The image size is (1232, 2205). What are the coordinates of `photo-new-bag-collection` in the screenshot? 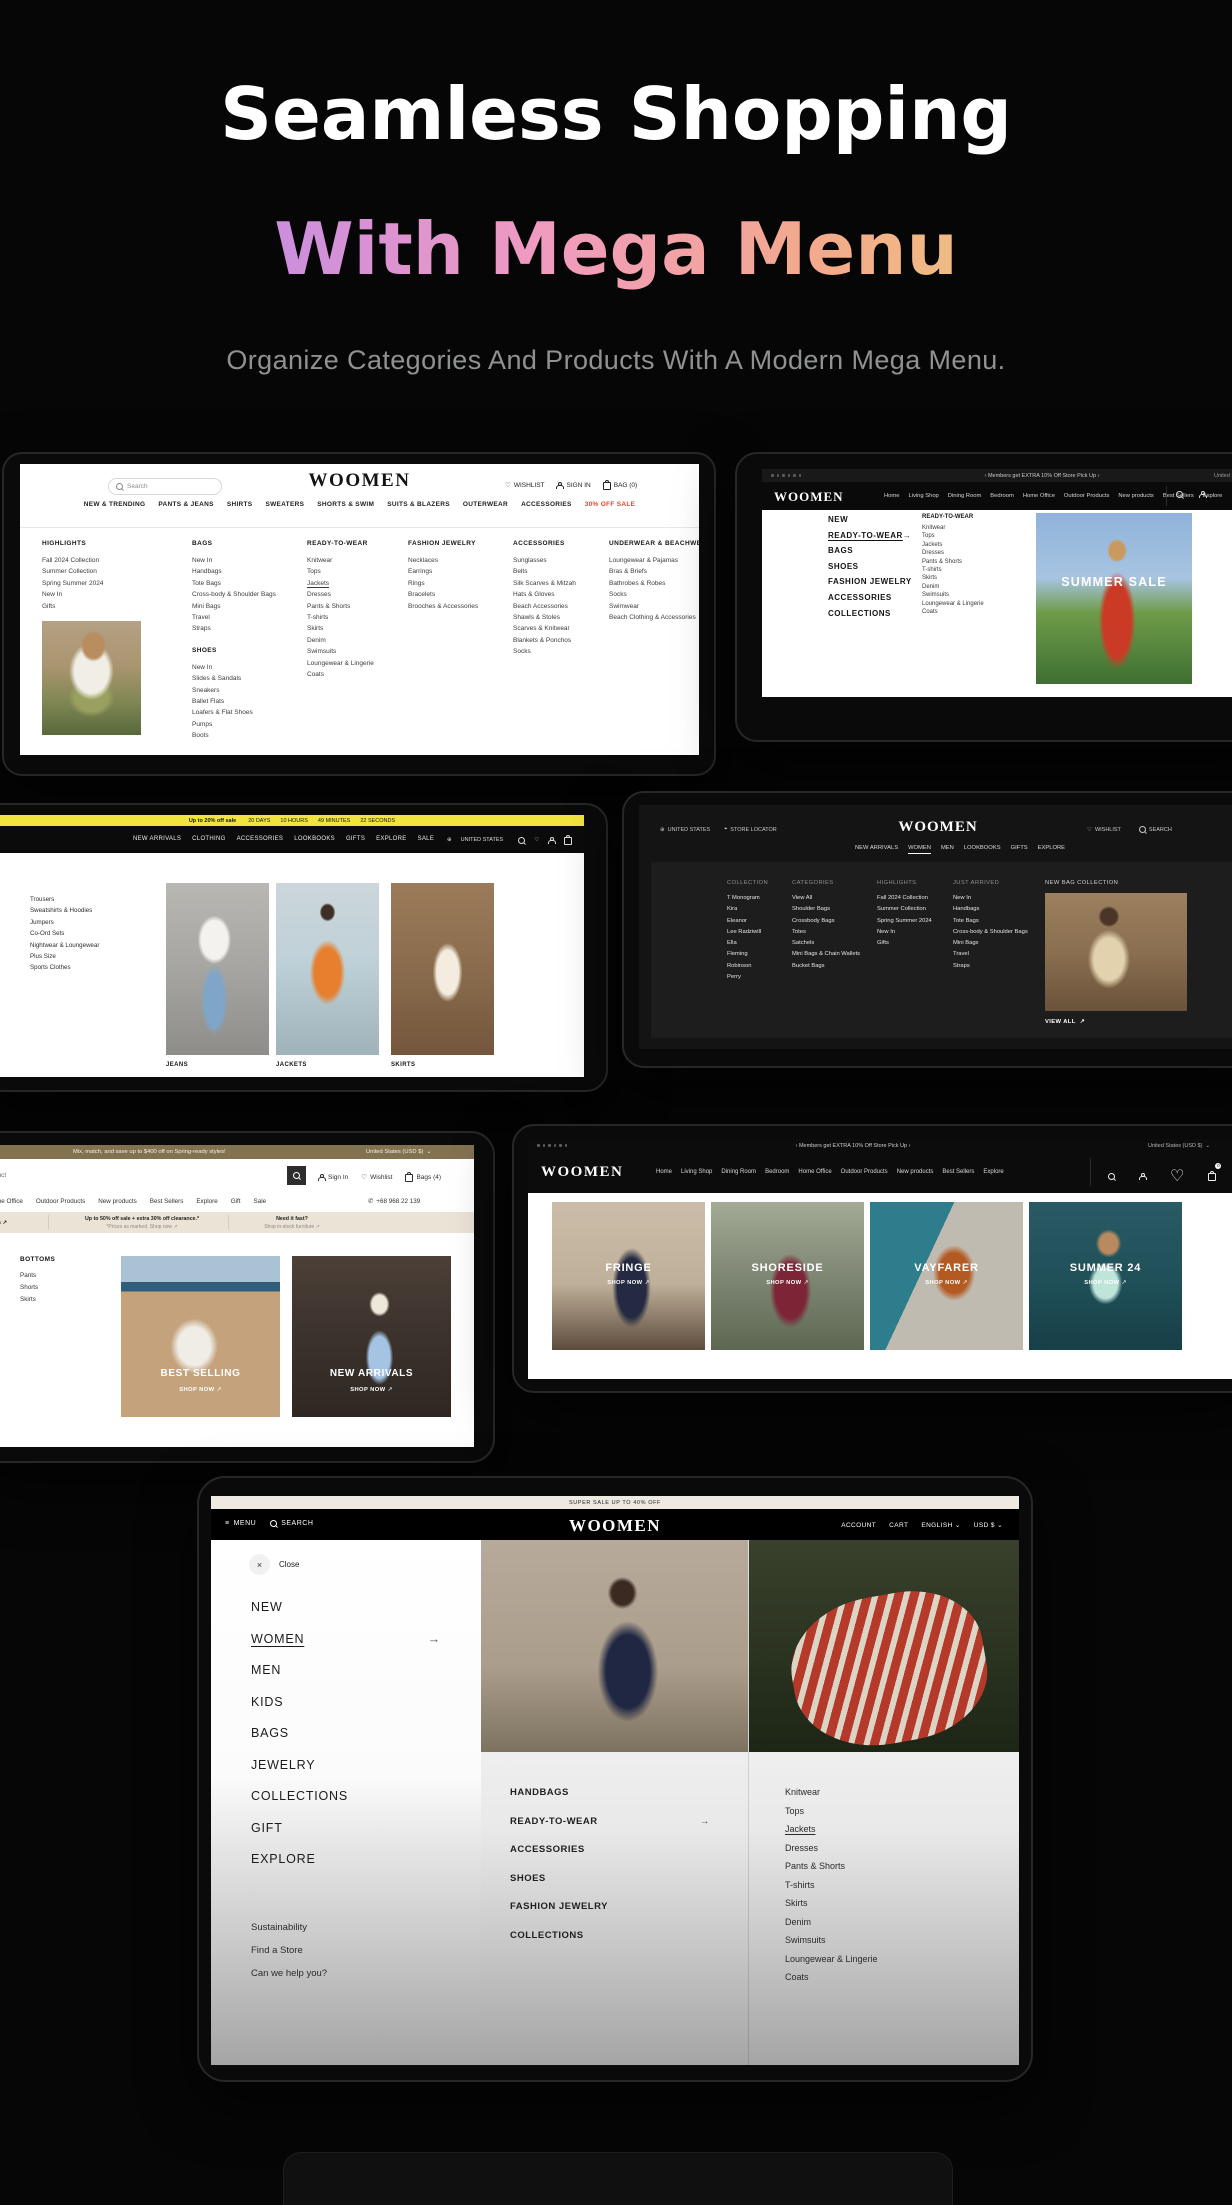 It's located at (1116, 952).